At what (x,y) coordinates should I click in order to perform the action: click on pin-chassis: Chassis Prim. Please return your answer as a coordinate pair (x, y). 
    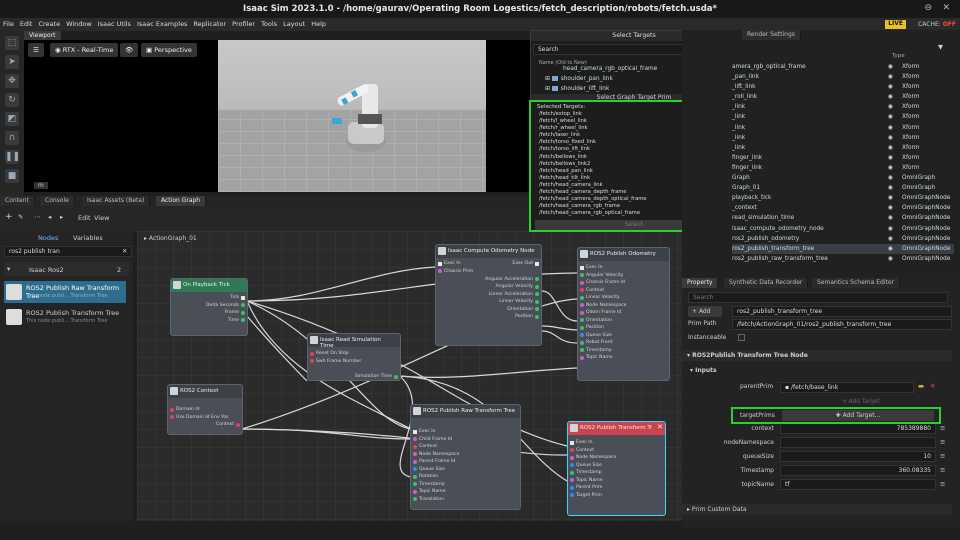
    Looking at the image, I should click on (488, 272).